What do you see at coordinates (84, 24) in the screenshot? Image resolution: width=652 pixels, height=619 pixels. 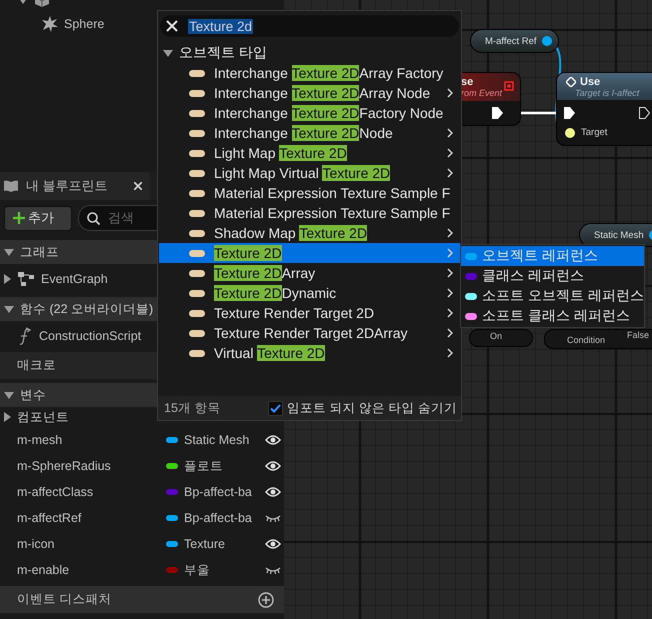 I see `tree-item-label: Sphere` at bounding box center [84, 24].